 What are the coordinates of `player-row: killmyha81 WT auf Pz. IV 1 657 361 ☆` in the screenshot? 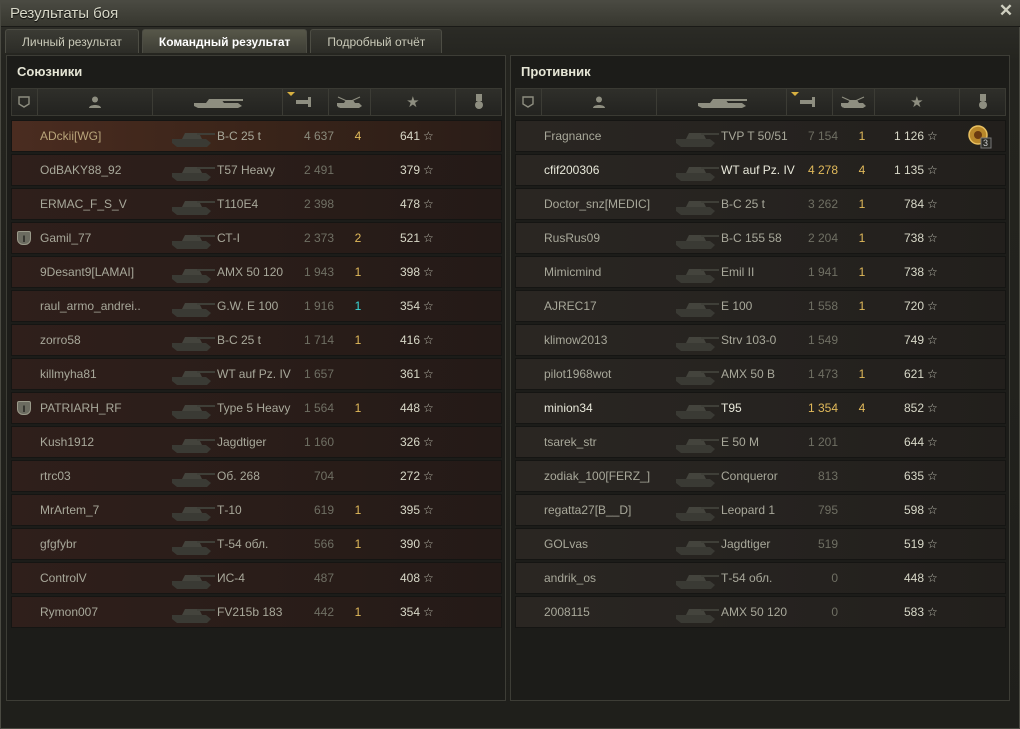 It's located at (256, 374).